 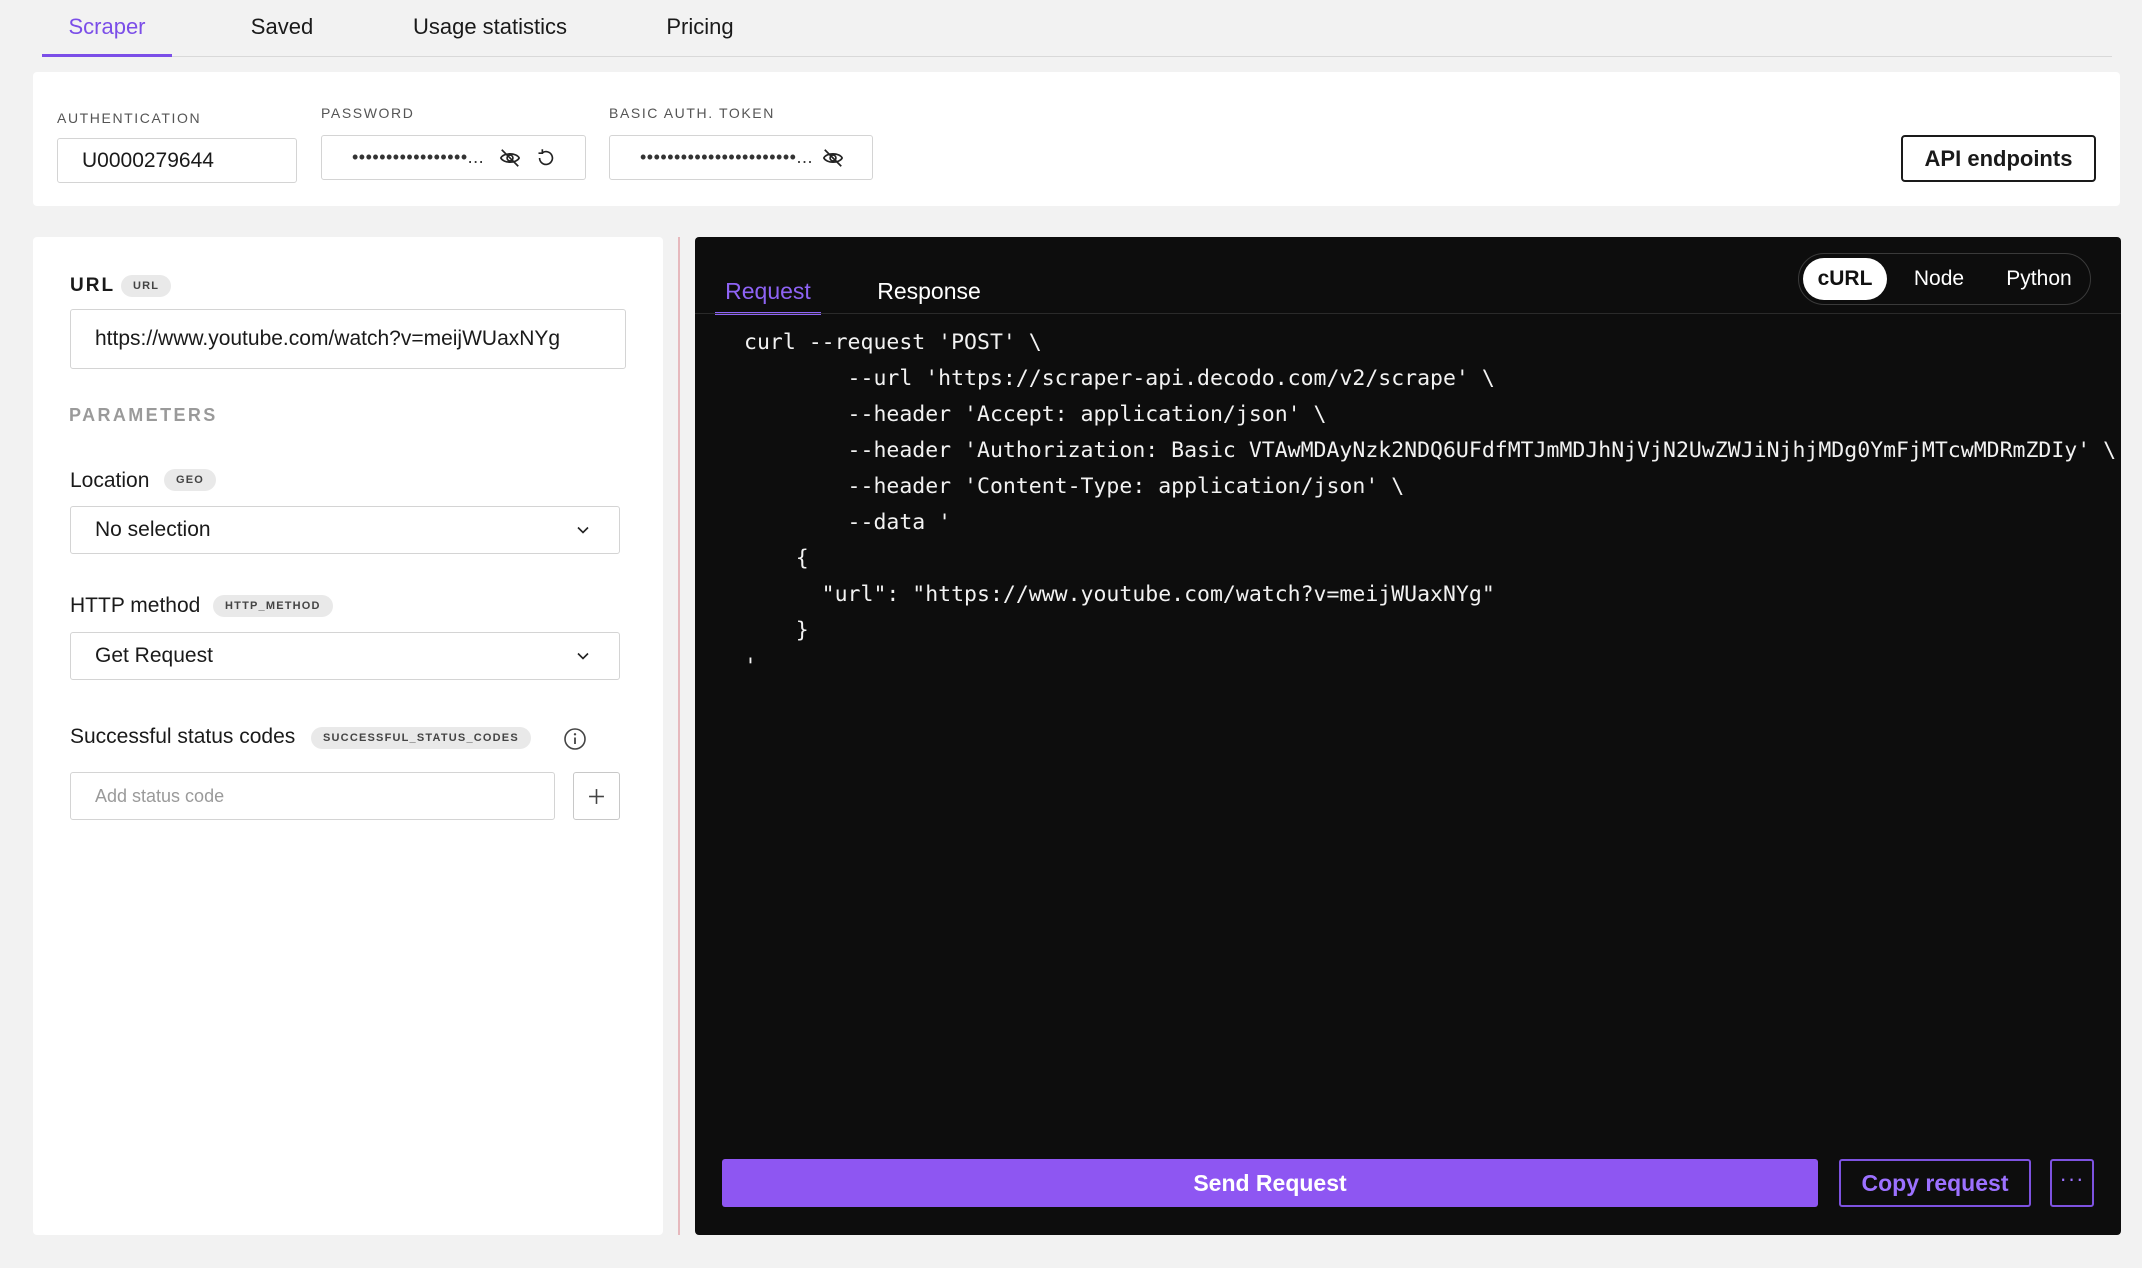 What do you see at coordinates (893, 342) in the screenshot?
I see `code-line: curl --request 'POST' \` at bounding box center [893, 342].